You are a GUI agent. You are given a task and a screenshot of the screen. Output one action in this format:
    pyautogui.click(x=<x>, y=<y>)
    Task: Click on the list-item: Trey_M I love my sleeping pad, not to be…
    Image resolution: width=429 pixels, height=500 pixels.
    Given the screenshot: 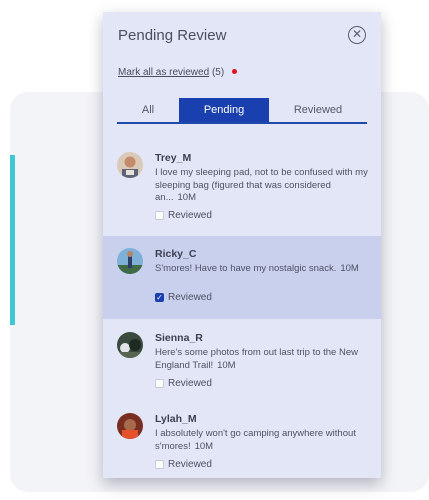 What is the action you would take?
    pyautogui.click(x=242, y=186)
    